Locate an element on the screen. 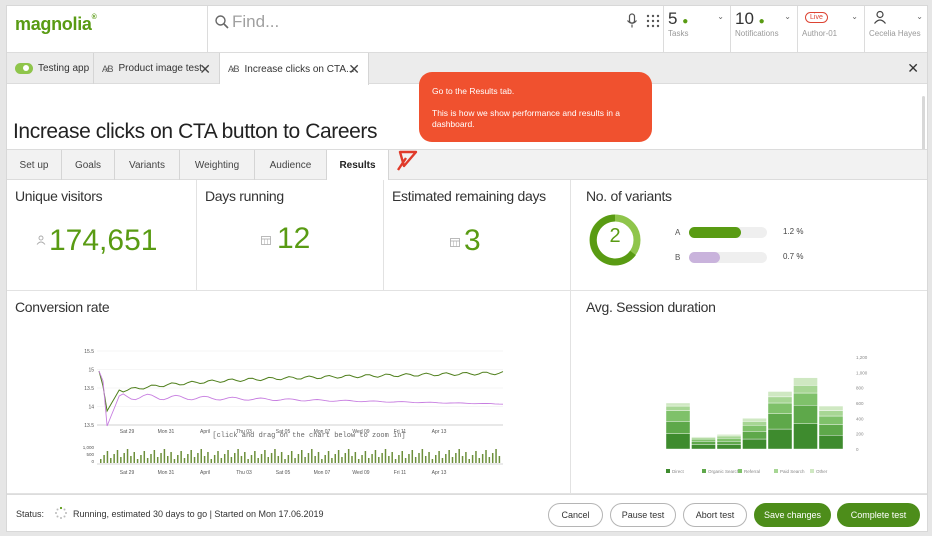 Image resolution: width=932 pixels, height=536 pixels. tasks-count: 5 is located at coordinates (673, 18).